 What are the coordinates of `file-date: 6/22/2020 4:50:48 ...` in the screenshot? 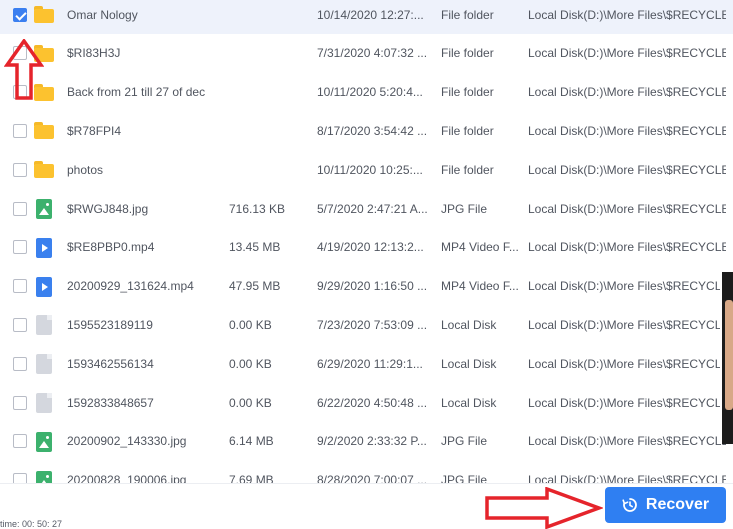 It's located at (372, 402).